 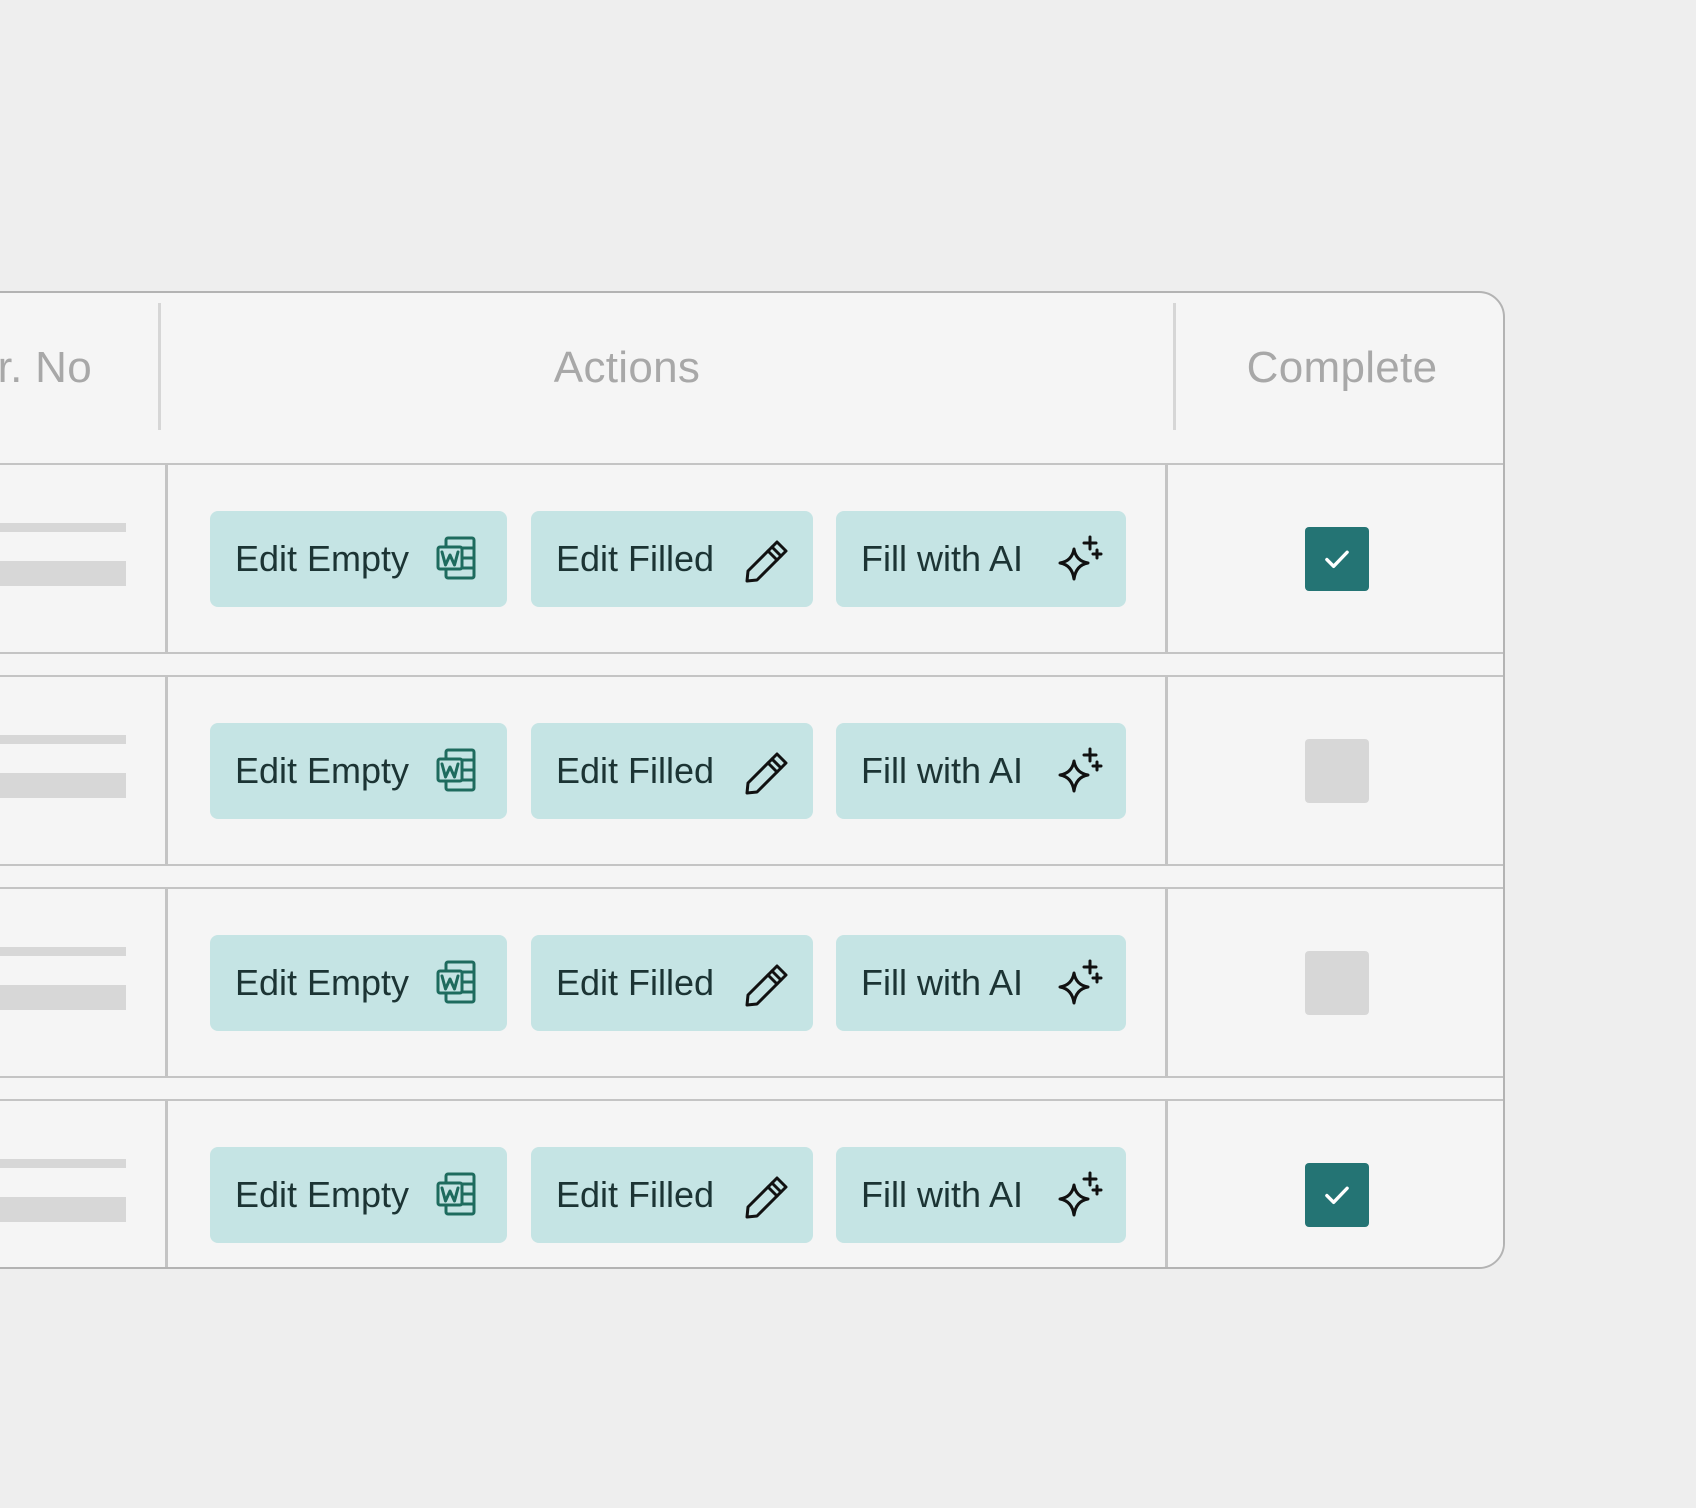 I want to click on table-header: r. No Actions Complete, so click(x=751, y=378).